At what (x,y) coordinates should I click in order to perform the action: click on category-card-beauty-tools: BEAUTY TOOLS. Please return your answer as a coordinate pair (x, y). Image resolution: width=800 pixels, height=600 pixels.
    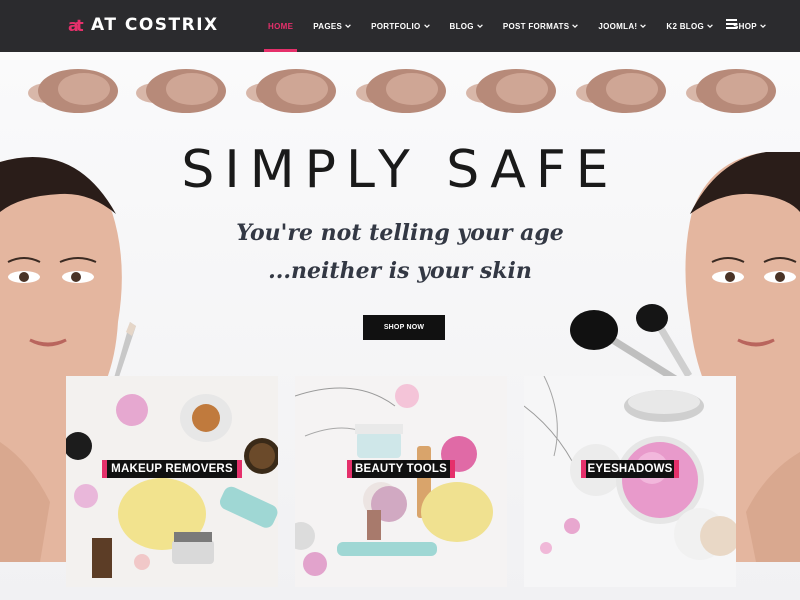
    Looking at the image, I should click on (401, 481).